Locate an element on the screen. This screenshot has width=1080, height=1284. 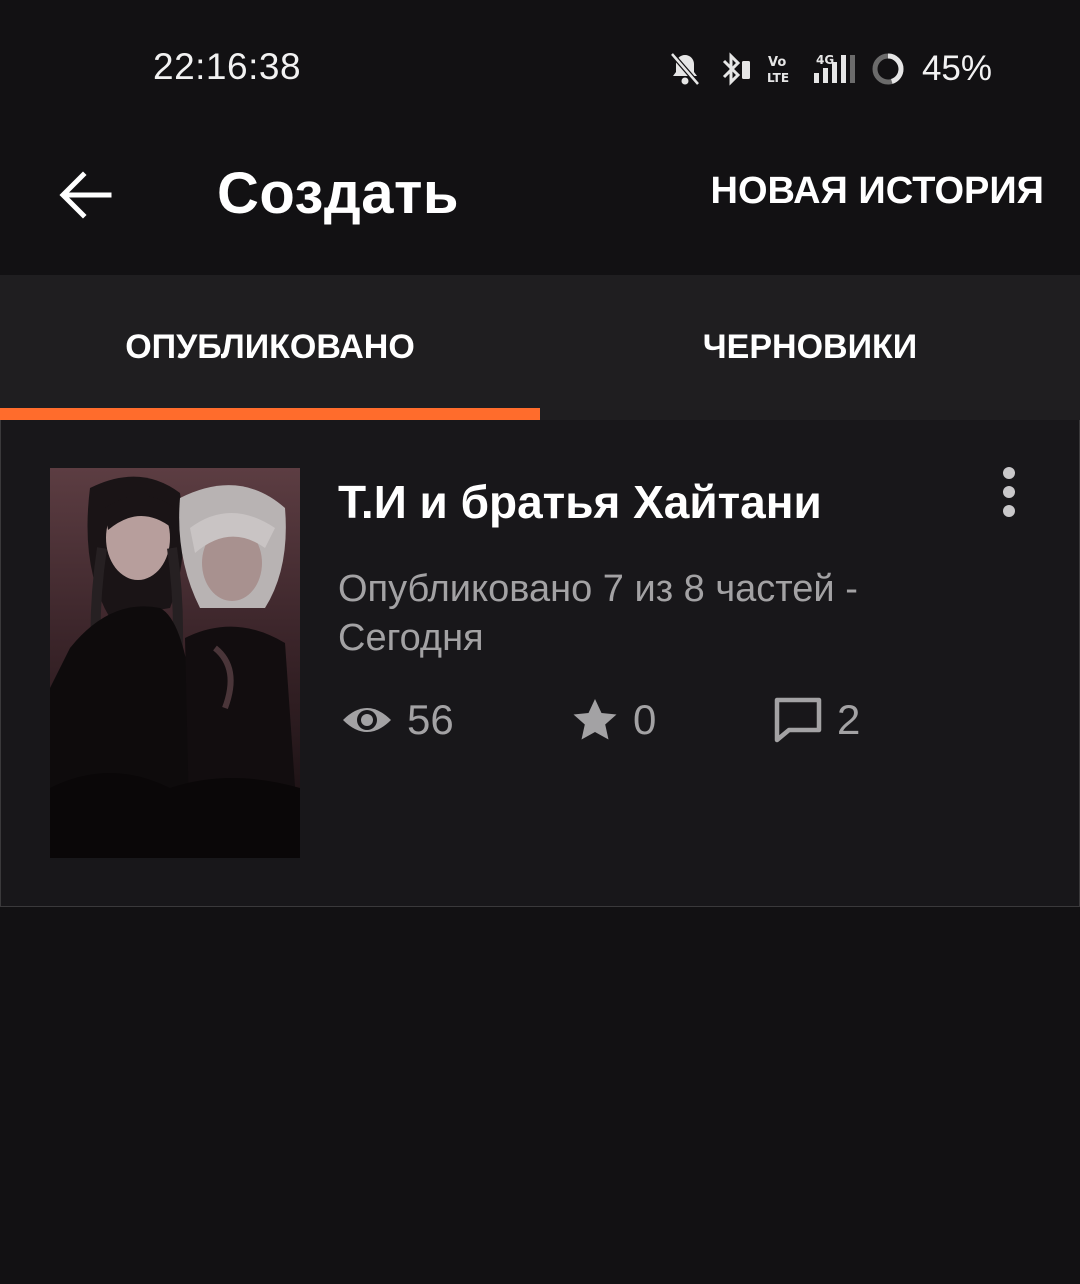
status-clock: 22:16:38 is located at coordinates (227, 66).